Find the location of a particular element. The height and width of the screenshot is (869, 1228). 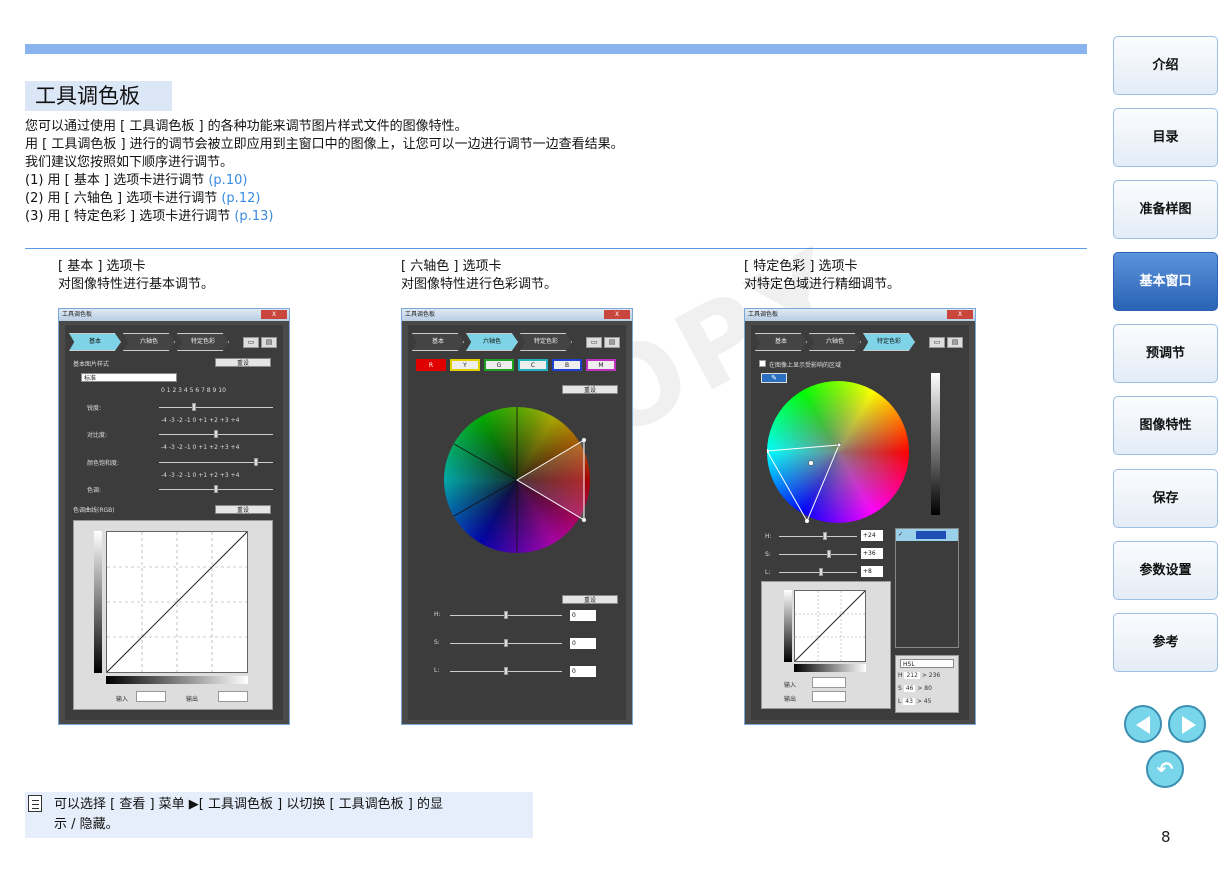

color-button-m: M is located at coordinates (601, 365).